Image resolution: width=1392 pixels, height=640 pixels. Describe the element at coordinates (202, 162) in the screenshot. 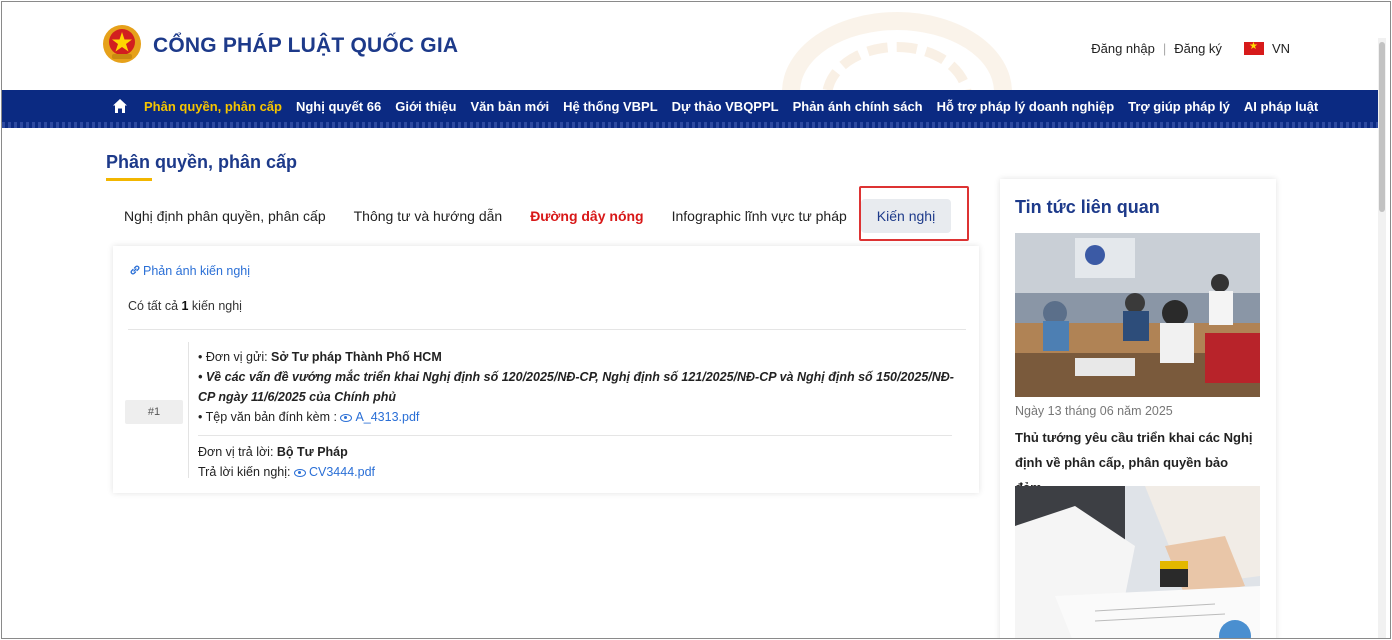

I see `page-title: Phân quyền, phân cấp` at that location.